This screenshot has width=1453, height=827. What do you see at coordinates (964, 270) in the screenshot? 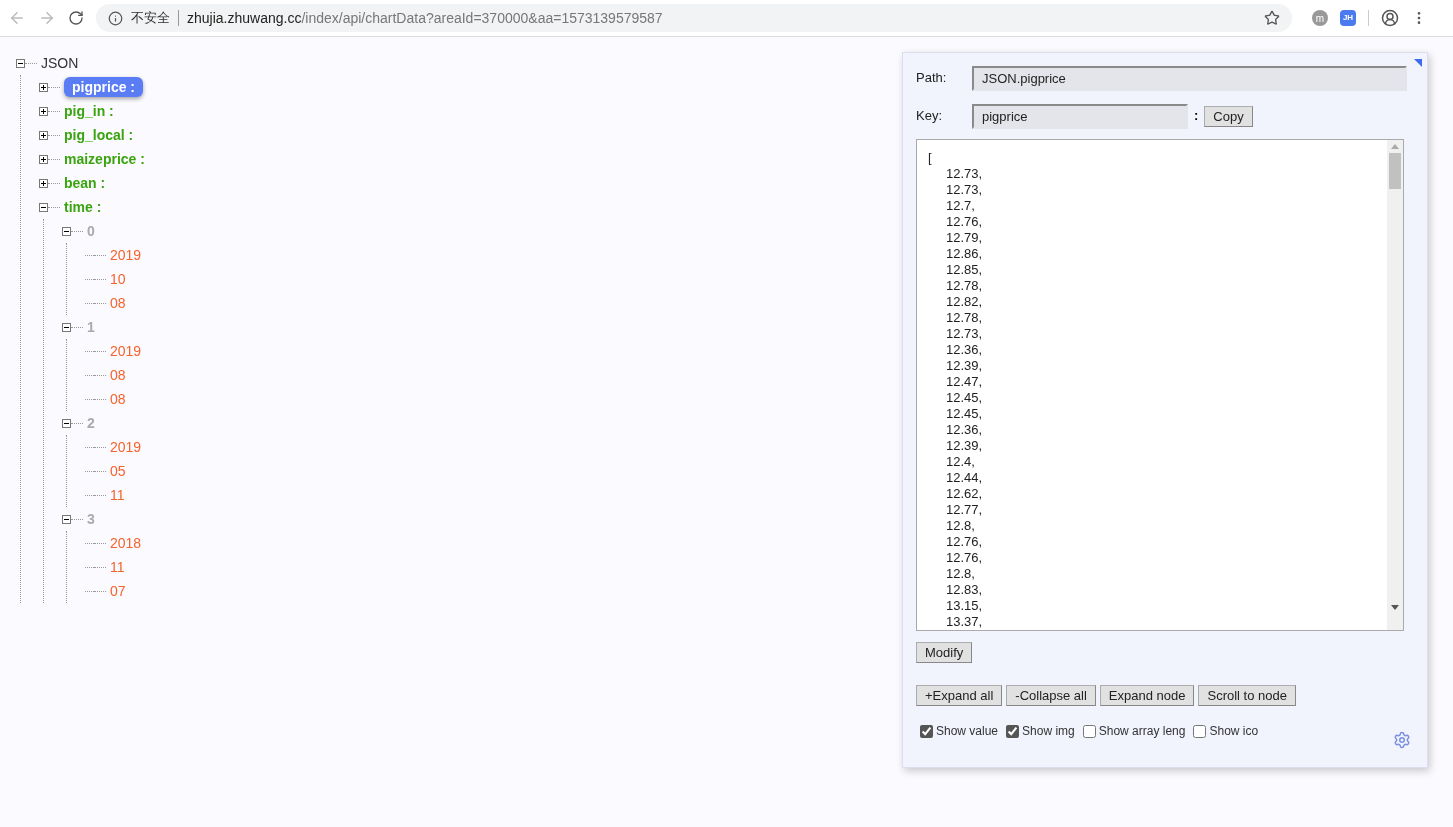
I see `value-line: 12.85,` at bounding box center [964, 270].